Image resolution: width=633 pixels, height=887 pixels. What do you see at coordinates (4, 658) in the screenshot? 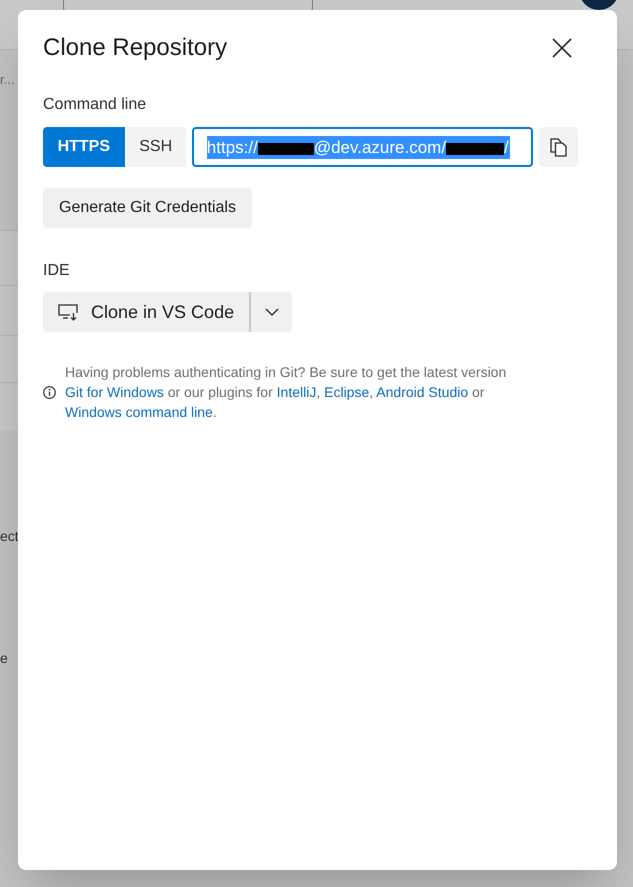
I see `background-text: e` at bounding box center [4, 658].